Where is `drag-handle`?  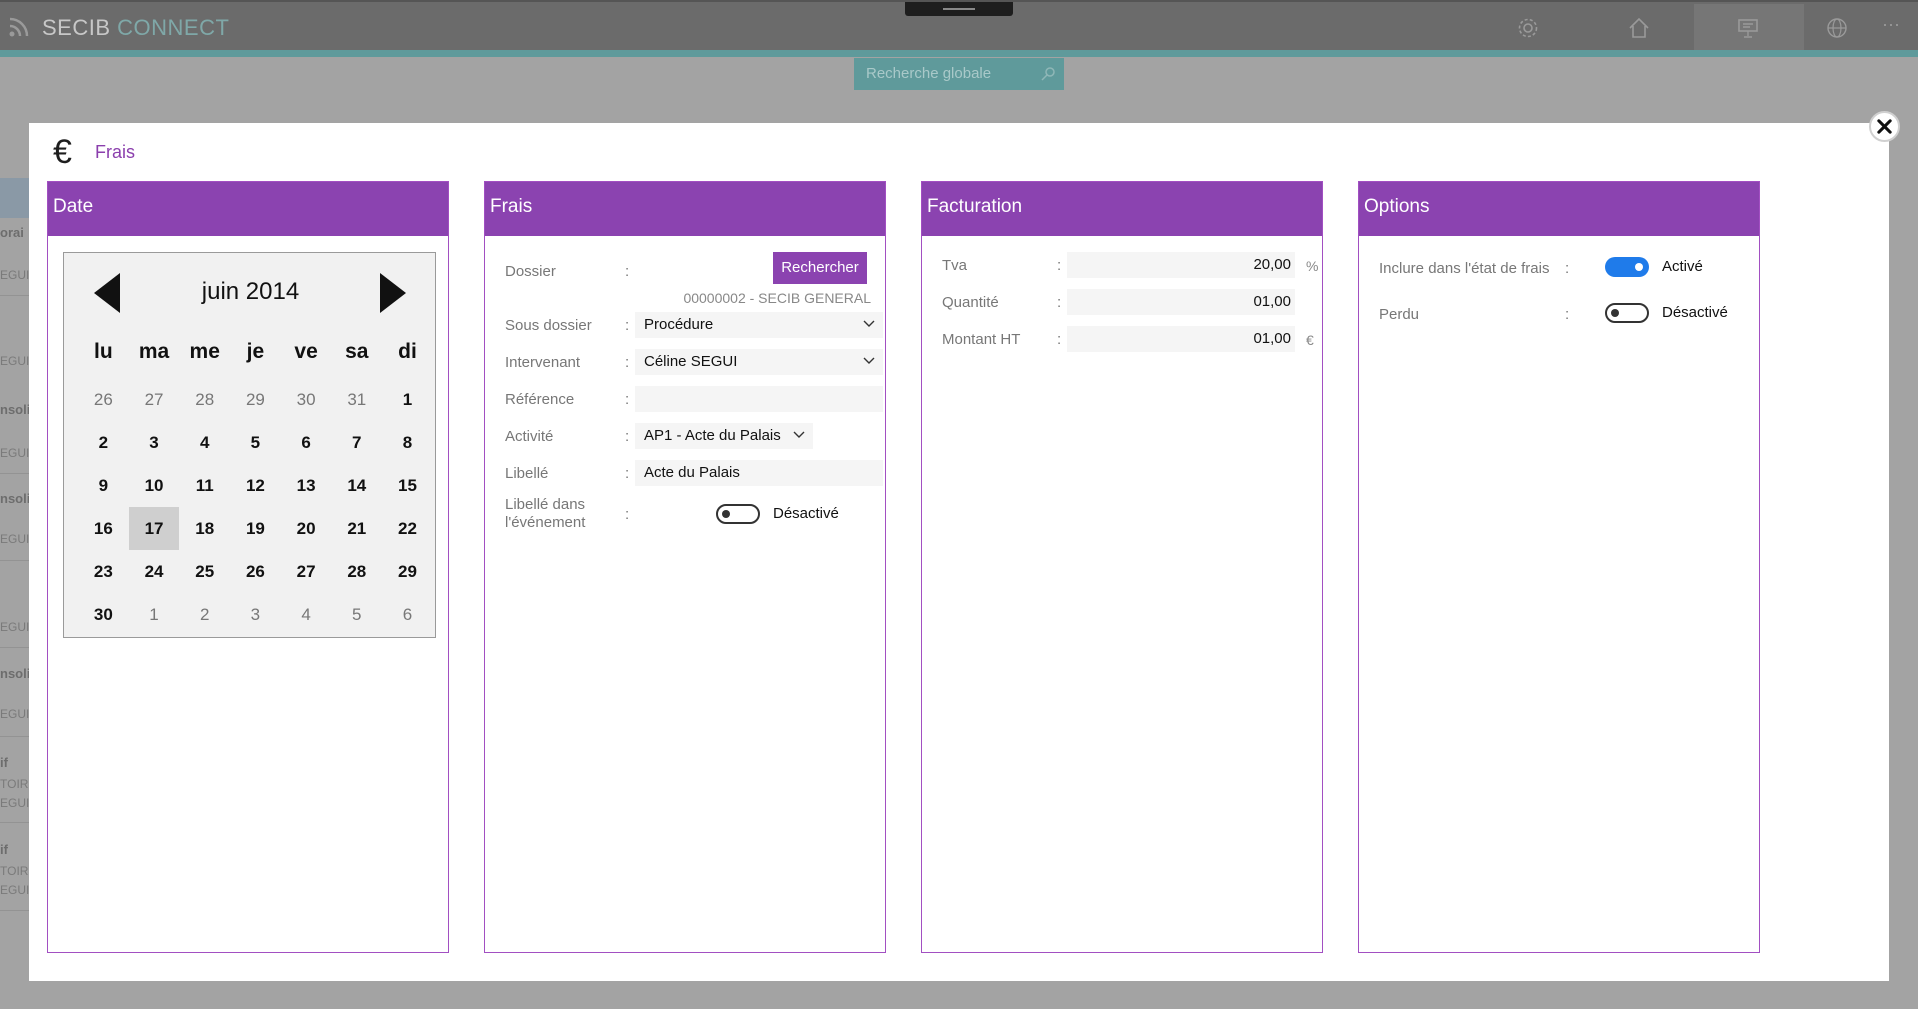
drag-handle is located at coordinates (959, 9).